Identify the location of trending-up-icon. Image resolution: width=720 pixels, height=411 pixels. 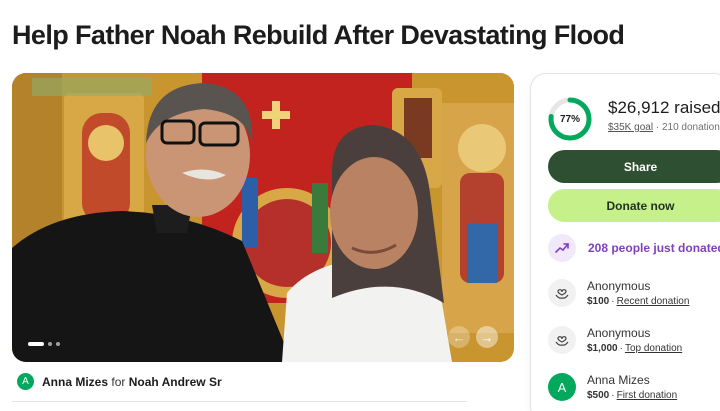
(562, 248).